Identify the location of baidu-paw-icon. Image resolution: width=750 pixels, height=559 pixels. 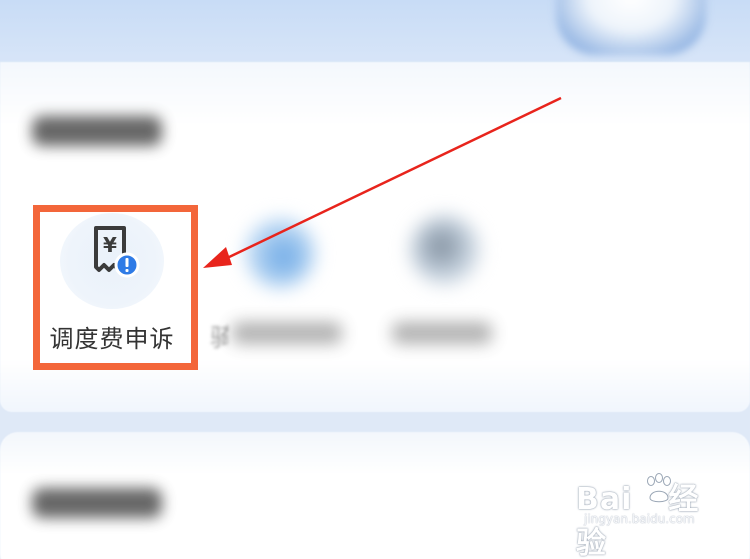
(659, 488).